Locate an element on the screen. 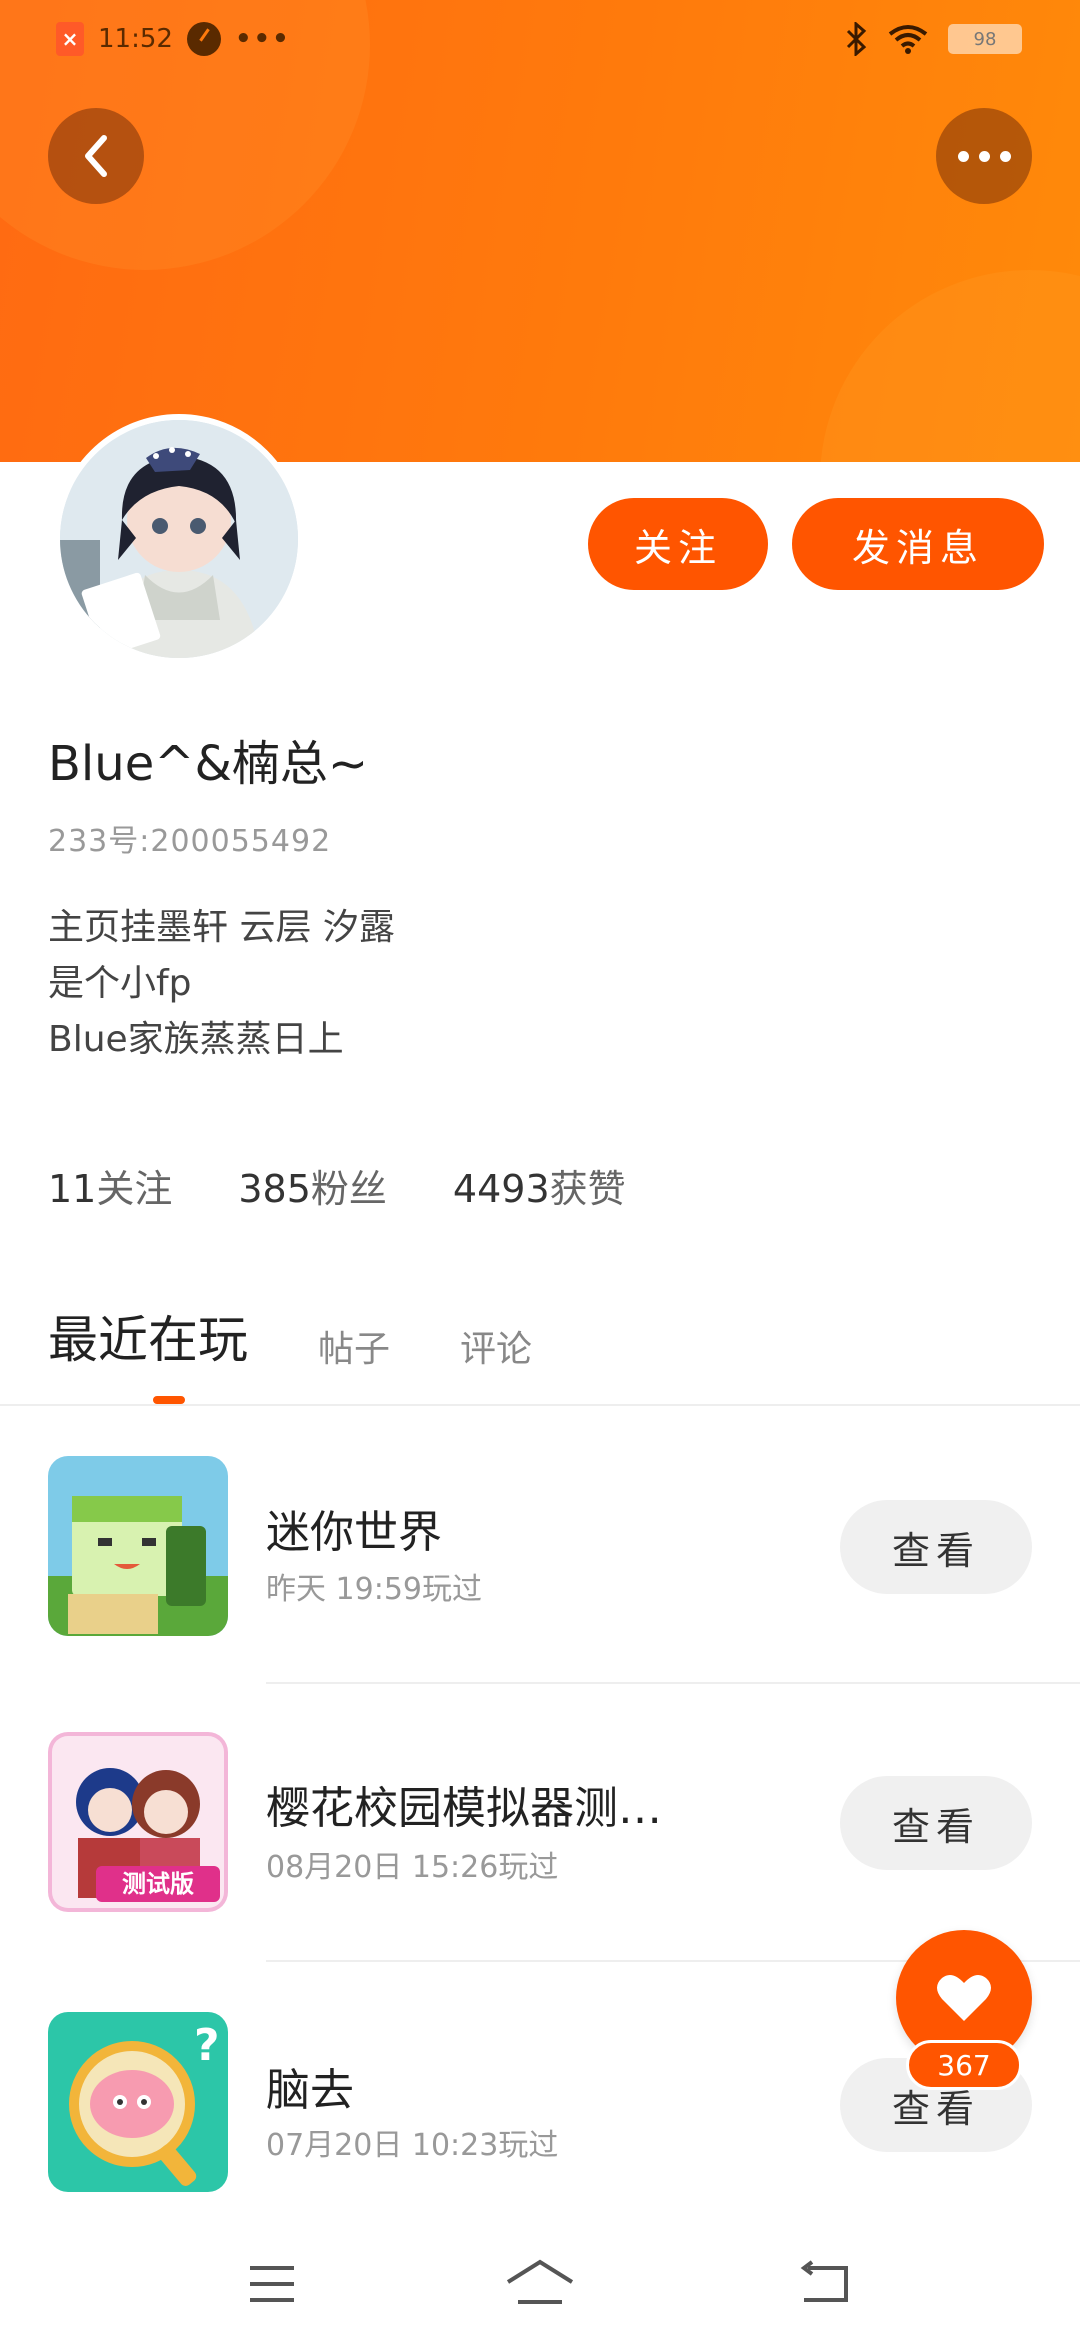 The height and width of the screenshot is (2340, 1080). like-count-badge: 367 is located at coordinates (964, 2065).